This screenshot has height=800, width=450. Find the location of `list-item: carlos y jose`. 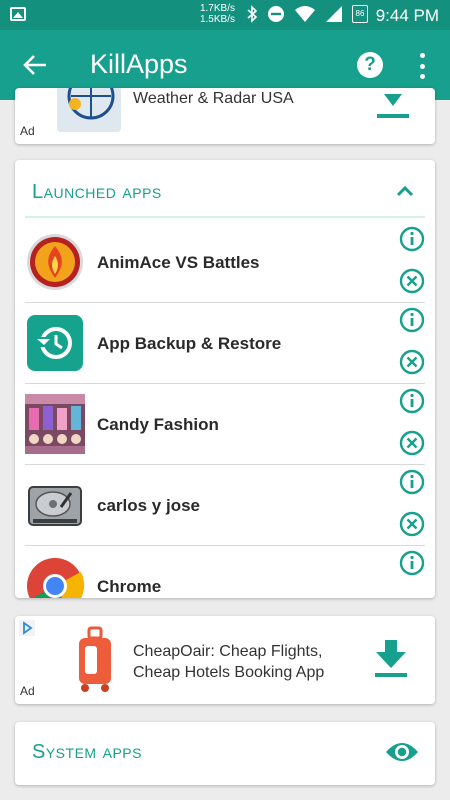

list-item: carlos y jose is located at coordinates (225, 505).